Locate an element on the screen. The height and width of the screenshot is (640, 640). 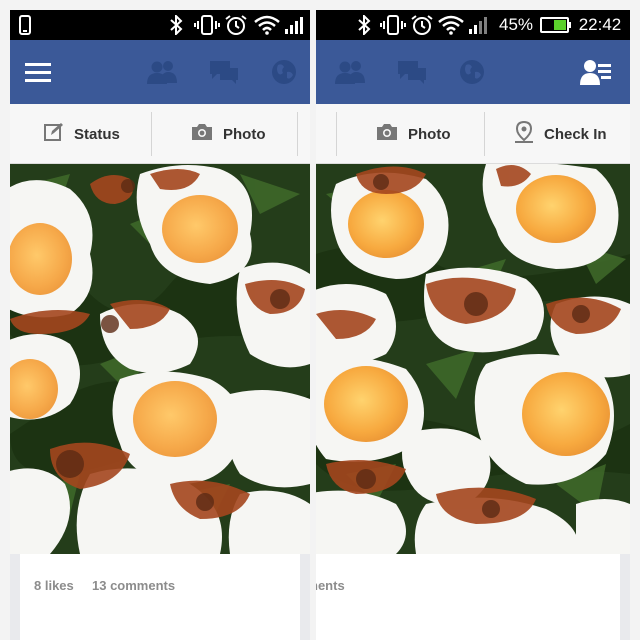
comments-count: nents is located at coordinates (330, 585).